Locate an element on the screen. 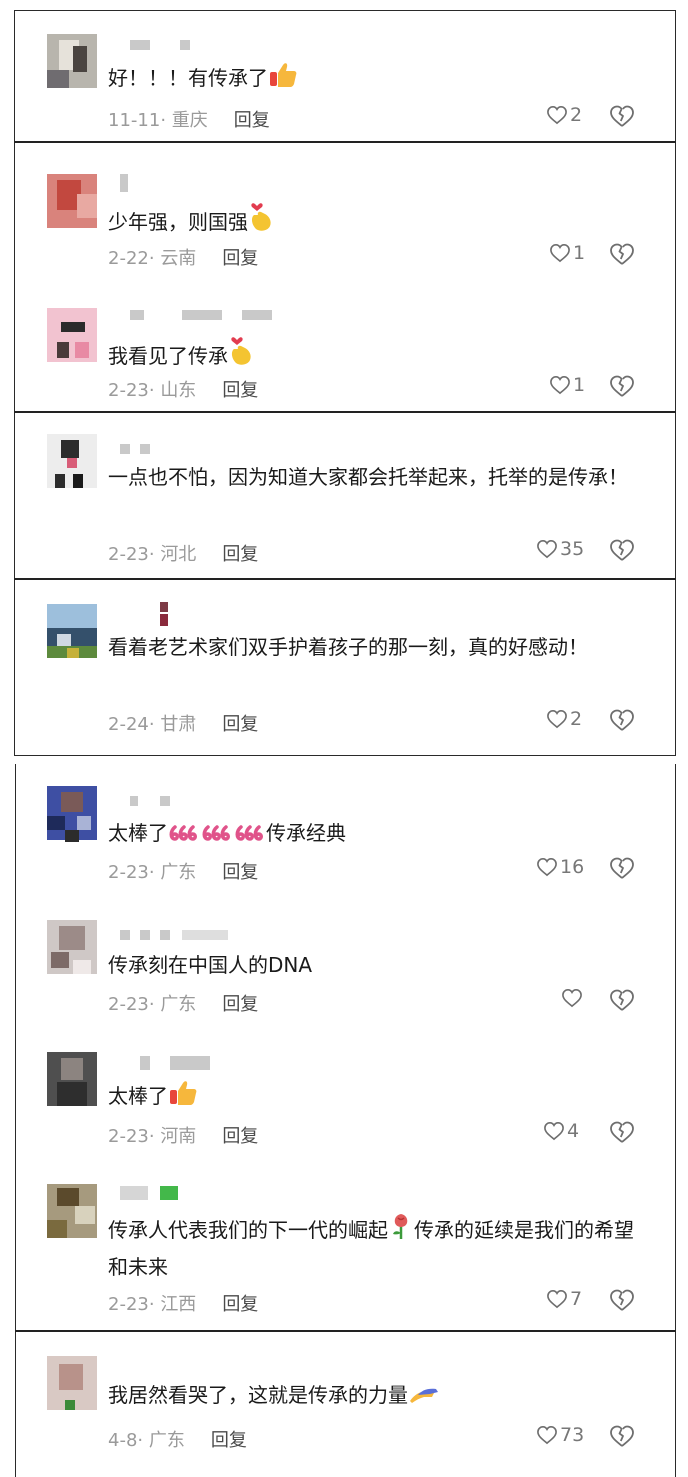  comment-text: 我居然看哭了，这就是传承的力量 is located at coordinates (383, 1396).